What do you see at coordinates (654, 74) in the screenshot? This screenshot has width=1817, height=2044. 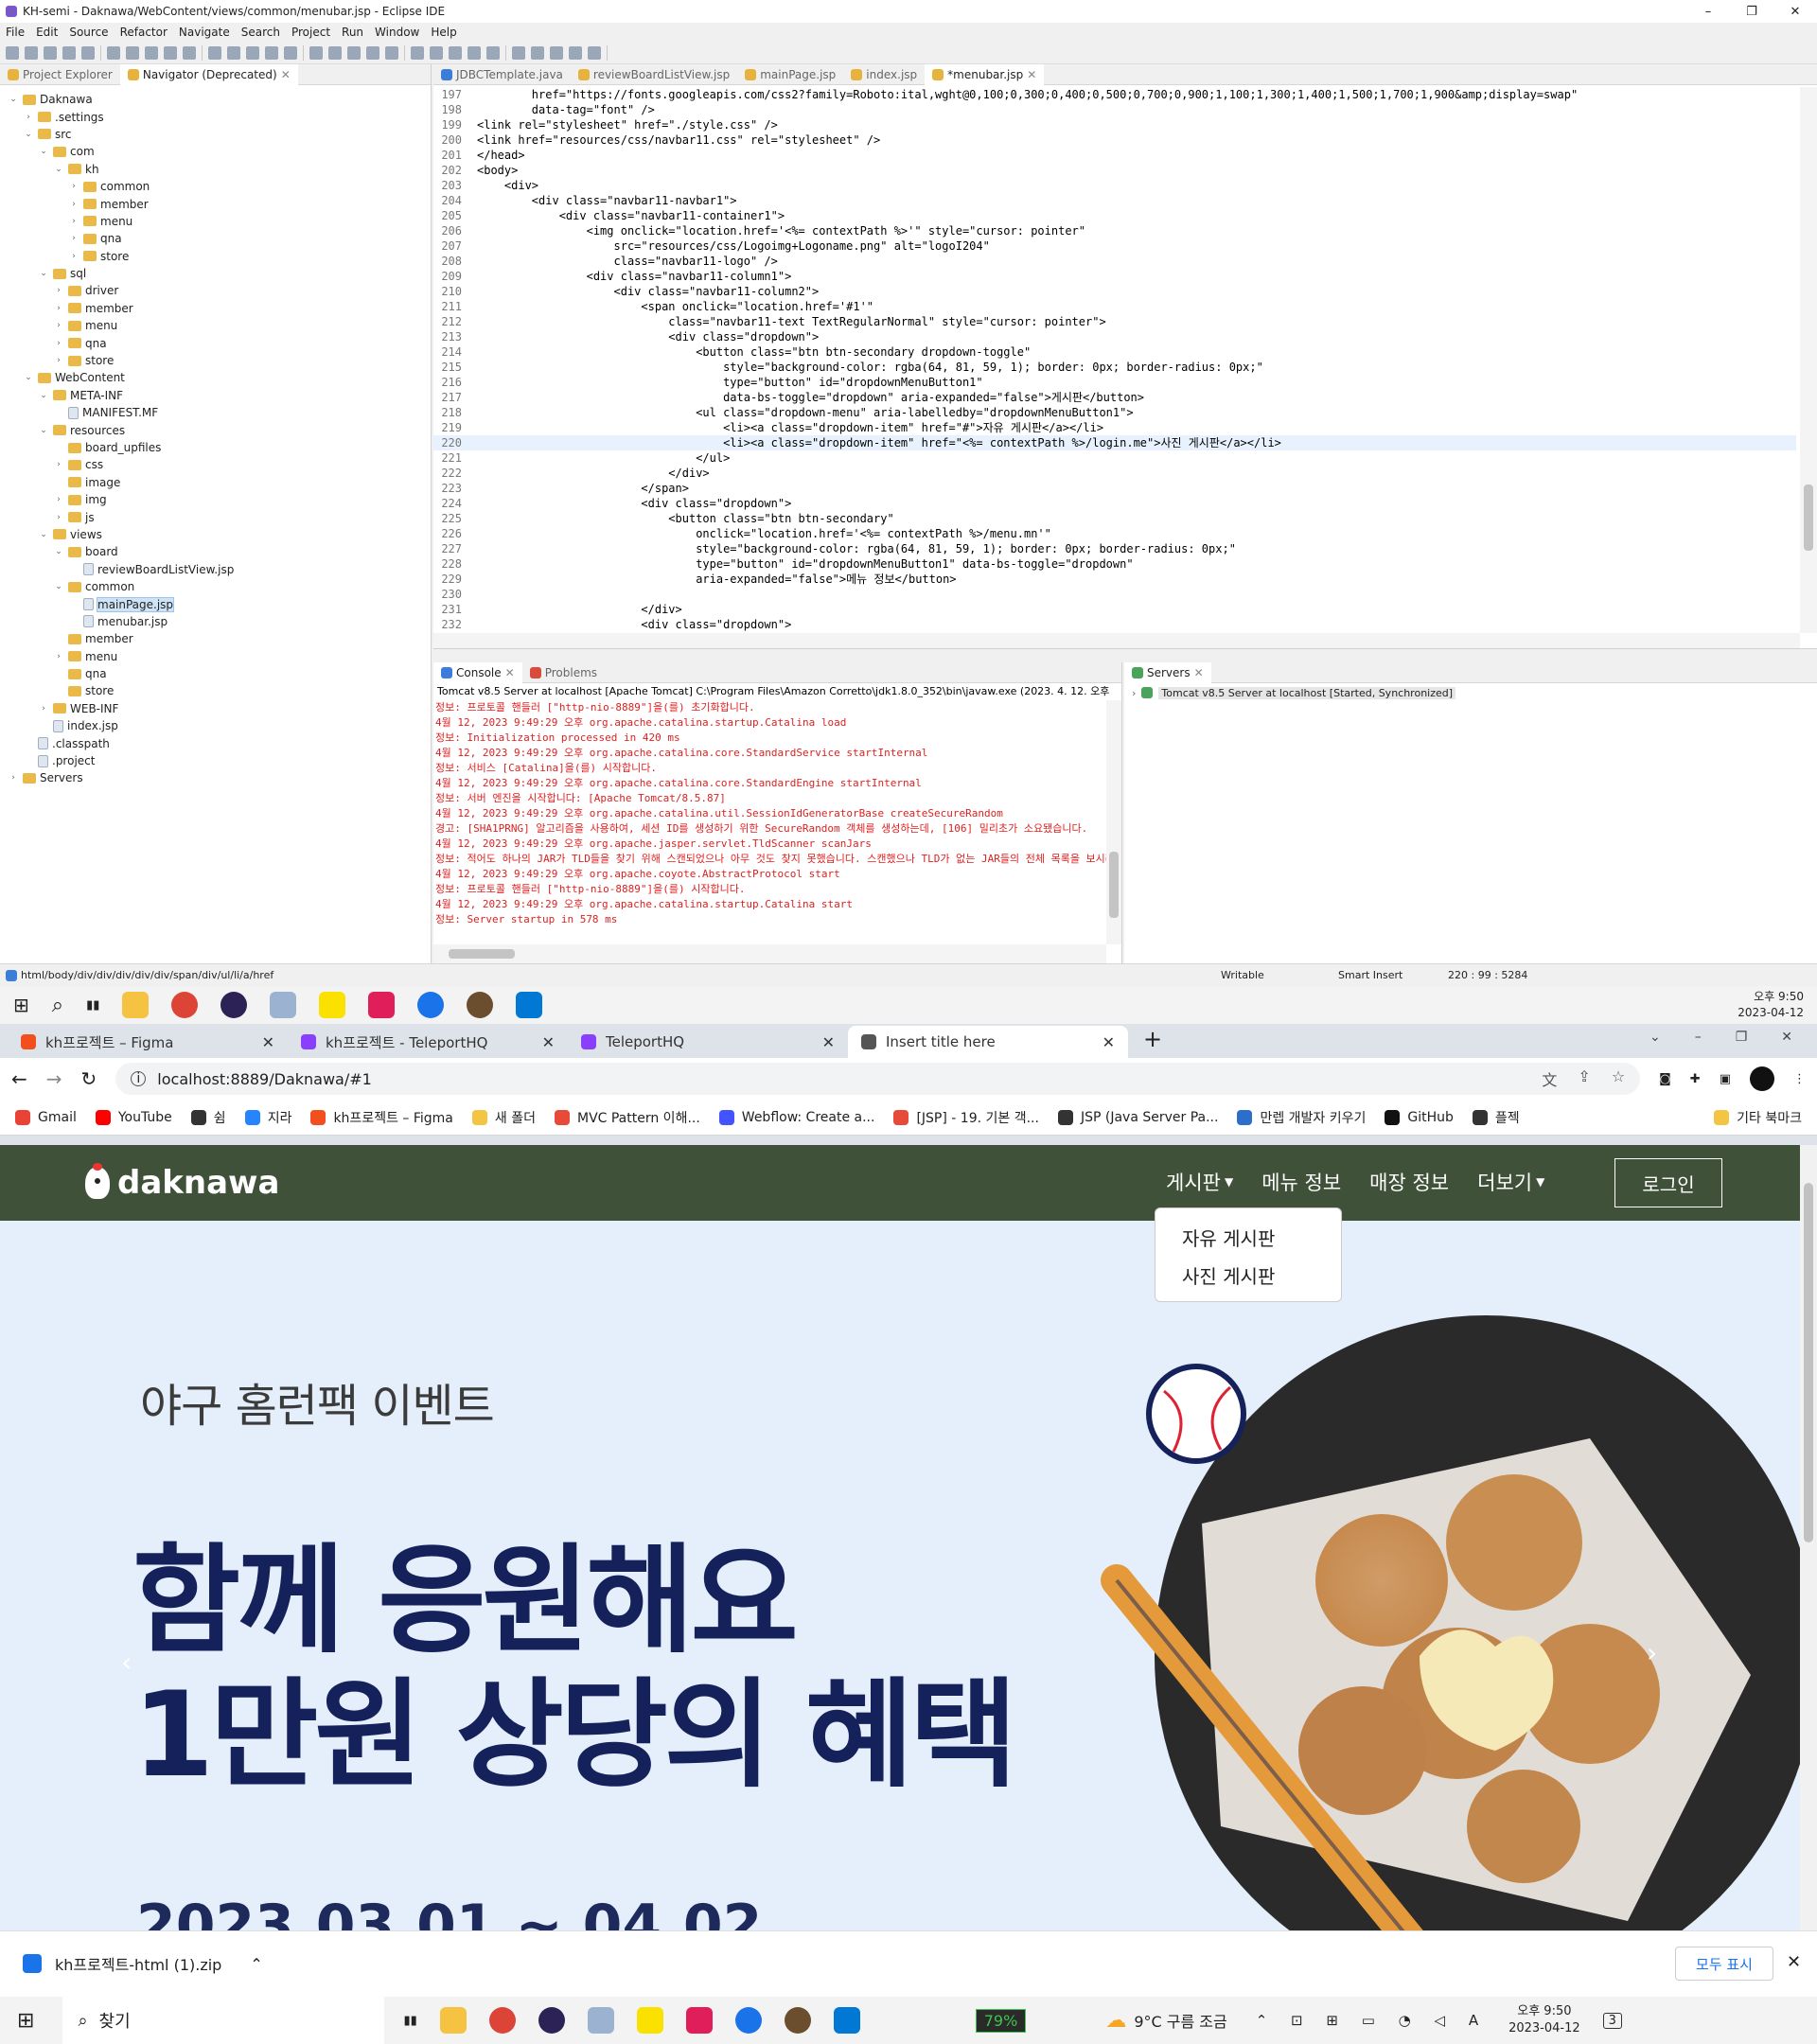 I see `editor-tab: reviewBoardListView.jsp` at bounding box center [654, 74].